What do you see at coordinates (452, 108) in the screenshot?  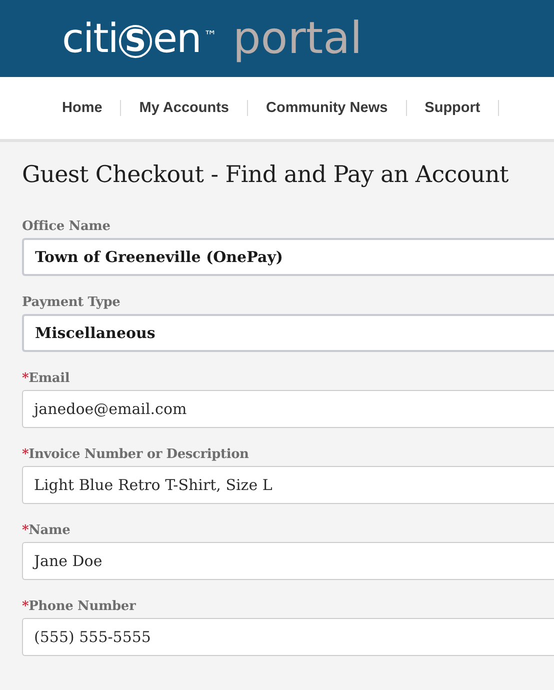 I see `nav-link: Support` at bounding box center [452, 108].